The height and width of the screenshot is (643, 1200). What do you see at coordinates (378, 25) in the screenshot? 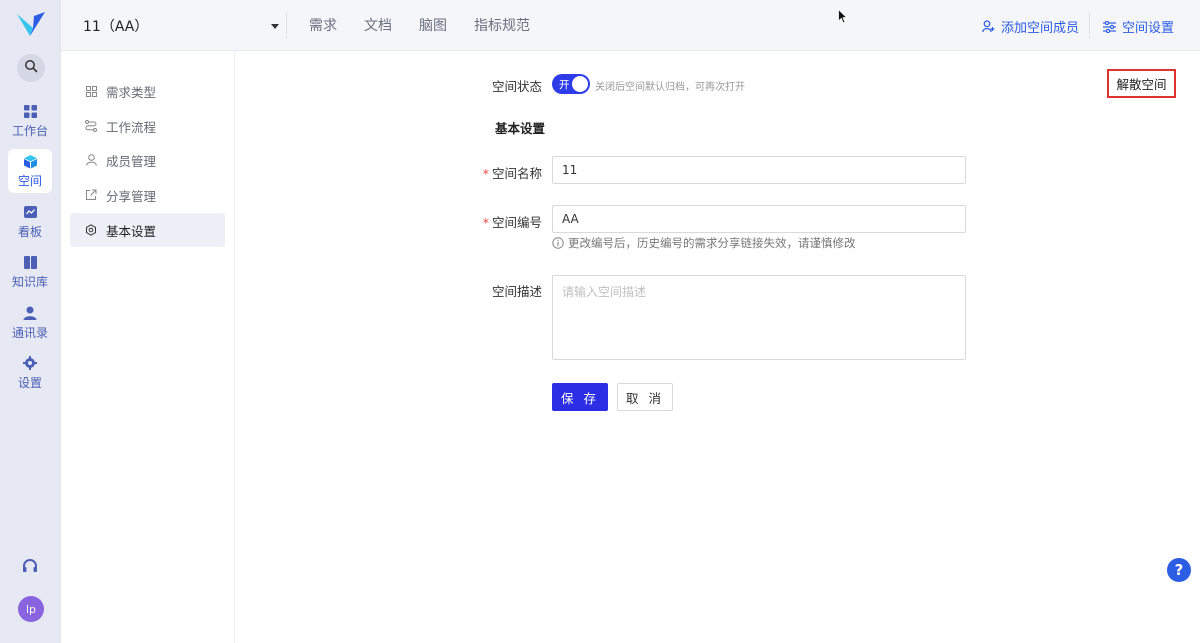
I see `tab-documents: 文档` at bounding box center [378, 25].